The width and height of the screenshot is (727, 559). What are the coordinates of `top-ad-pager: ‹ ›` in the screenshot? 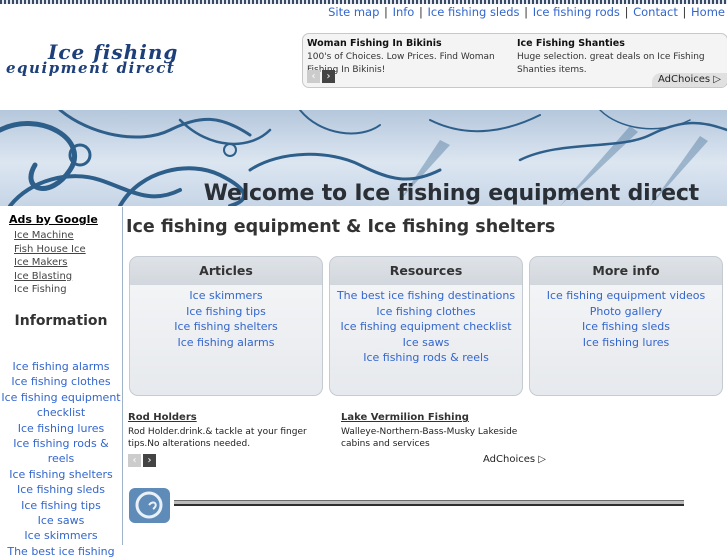 It's located at (322, 78).